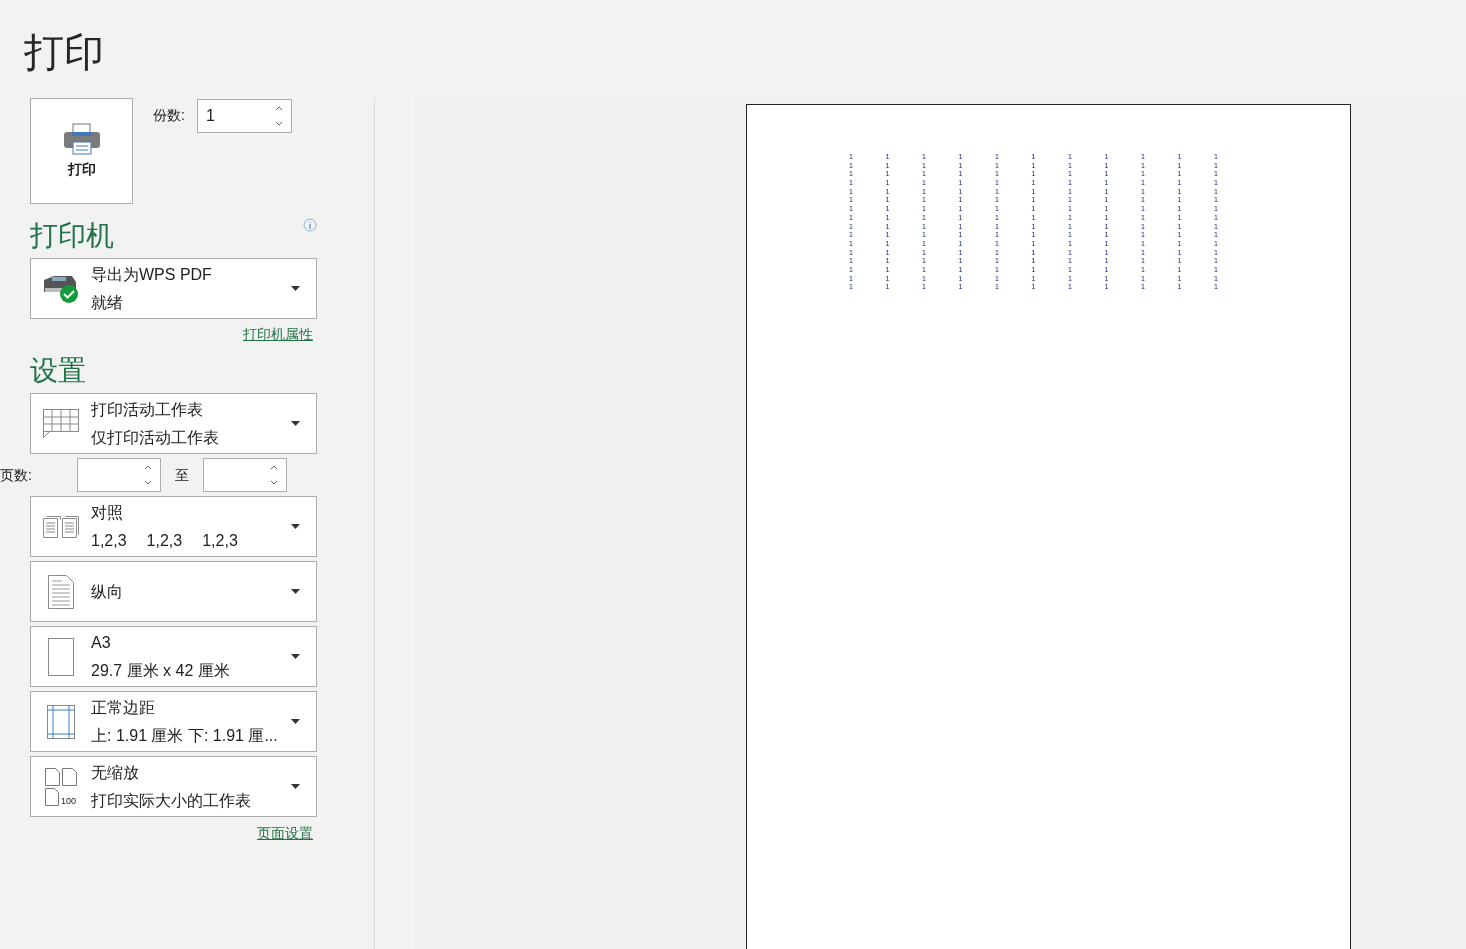 The height and width of the screenshot is (949, 1466). Describe the element at coordinates (171, 800) in the screenshot. I see `option-description: 打印实际大小的工作表` at that location.